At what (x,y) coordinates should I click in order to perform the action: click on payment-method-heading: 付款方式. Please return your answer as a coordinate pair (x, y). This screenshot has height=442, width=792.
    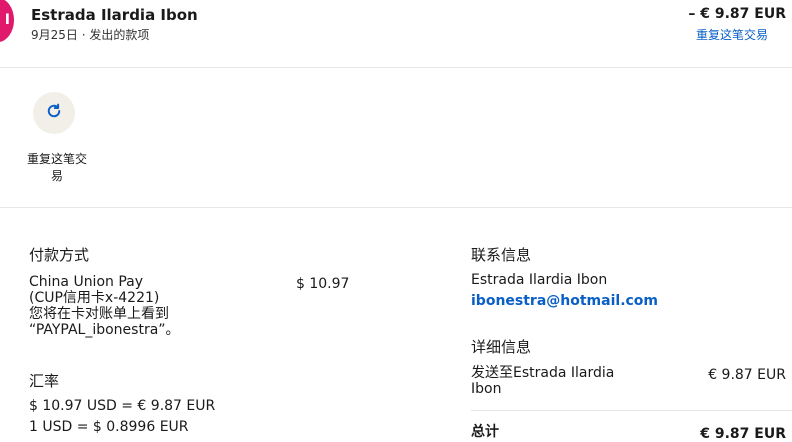
    Looking at the image, I should click on (59, 255).